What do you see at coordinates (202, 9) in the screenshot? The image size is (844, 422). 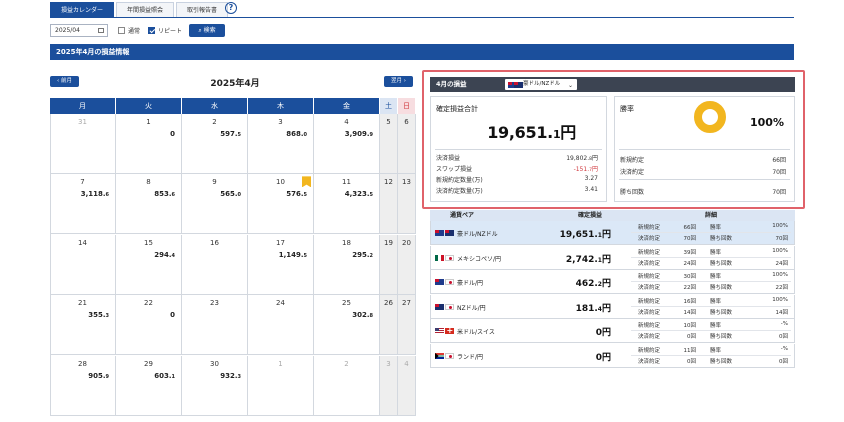 I see `tab-trade-report: 取引報告書` at bounding box center [202, 9].